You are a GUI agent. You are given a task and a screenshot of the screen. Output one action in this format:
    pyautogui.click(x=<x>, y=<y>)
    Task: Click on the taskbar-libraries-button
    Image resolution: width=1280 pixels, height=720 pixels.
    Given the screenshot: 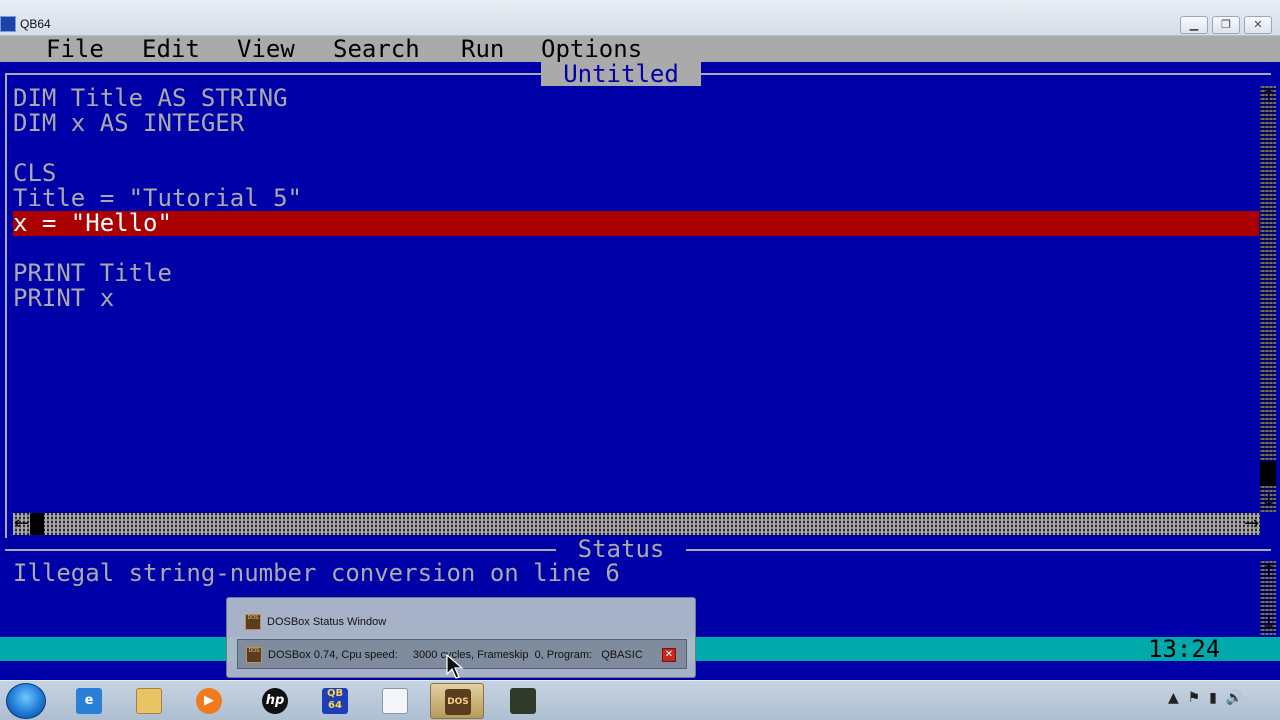 What is the action you would take?
    pyautogui.click(x=149, y=701)
    